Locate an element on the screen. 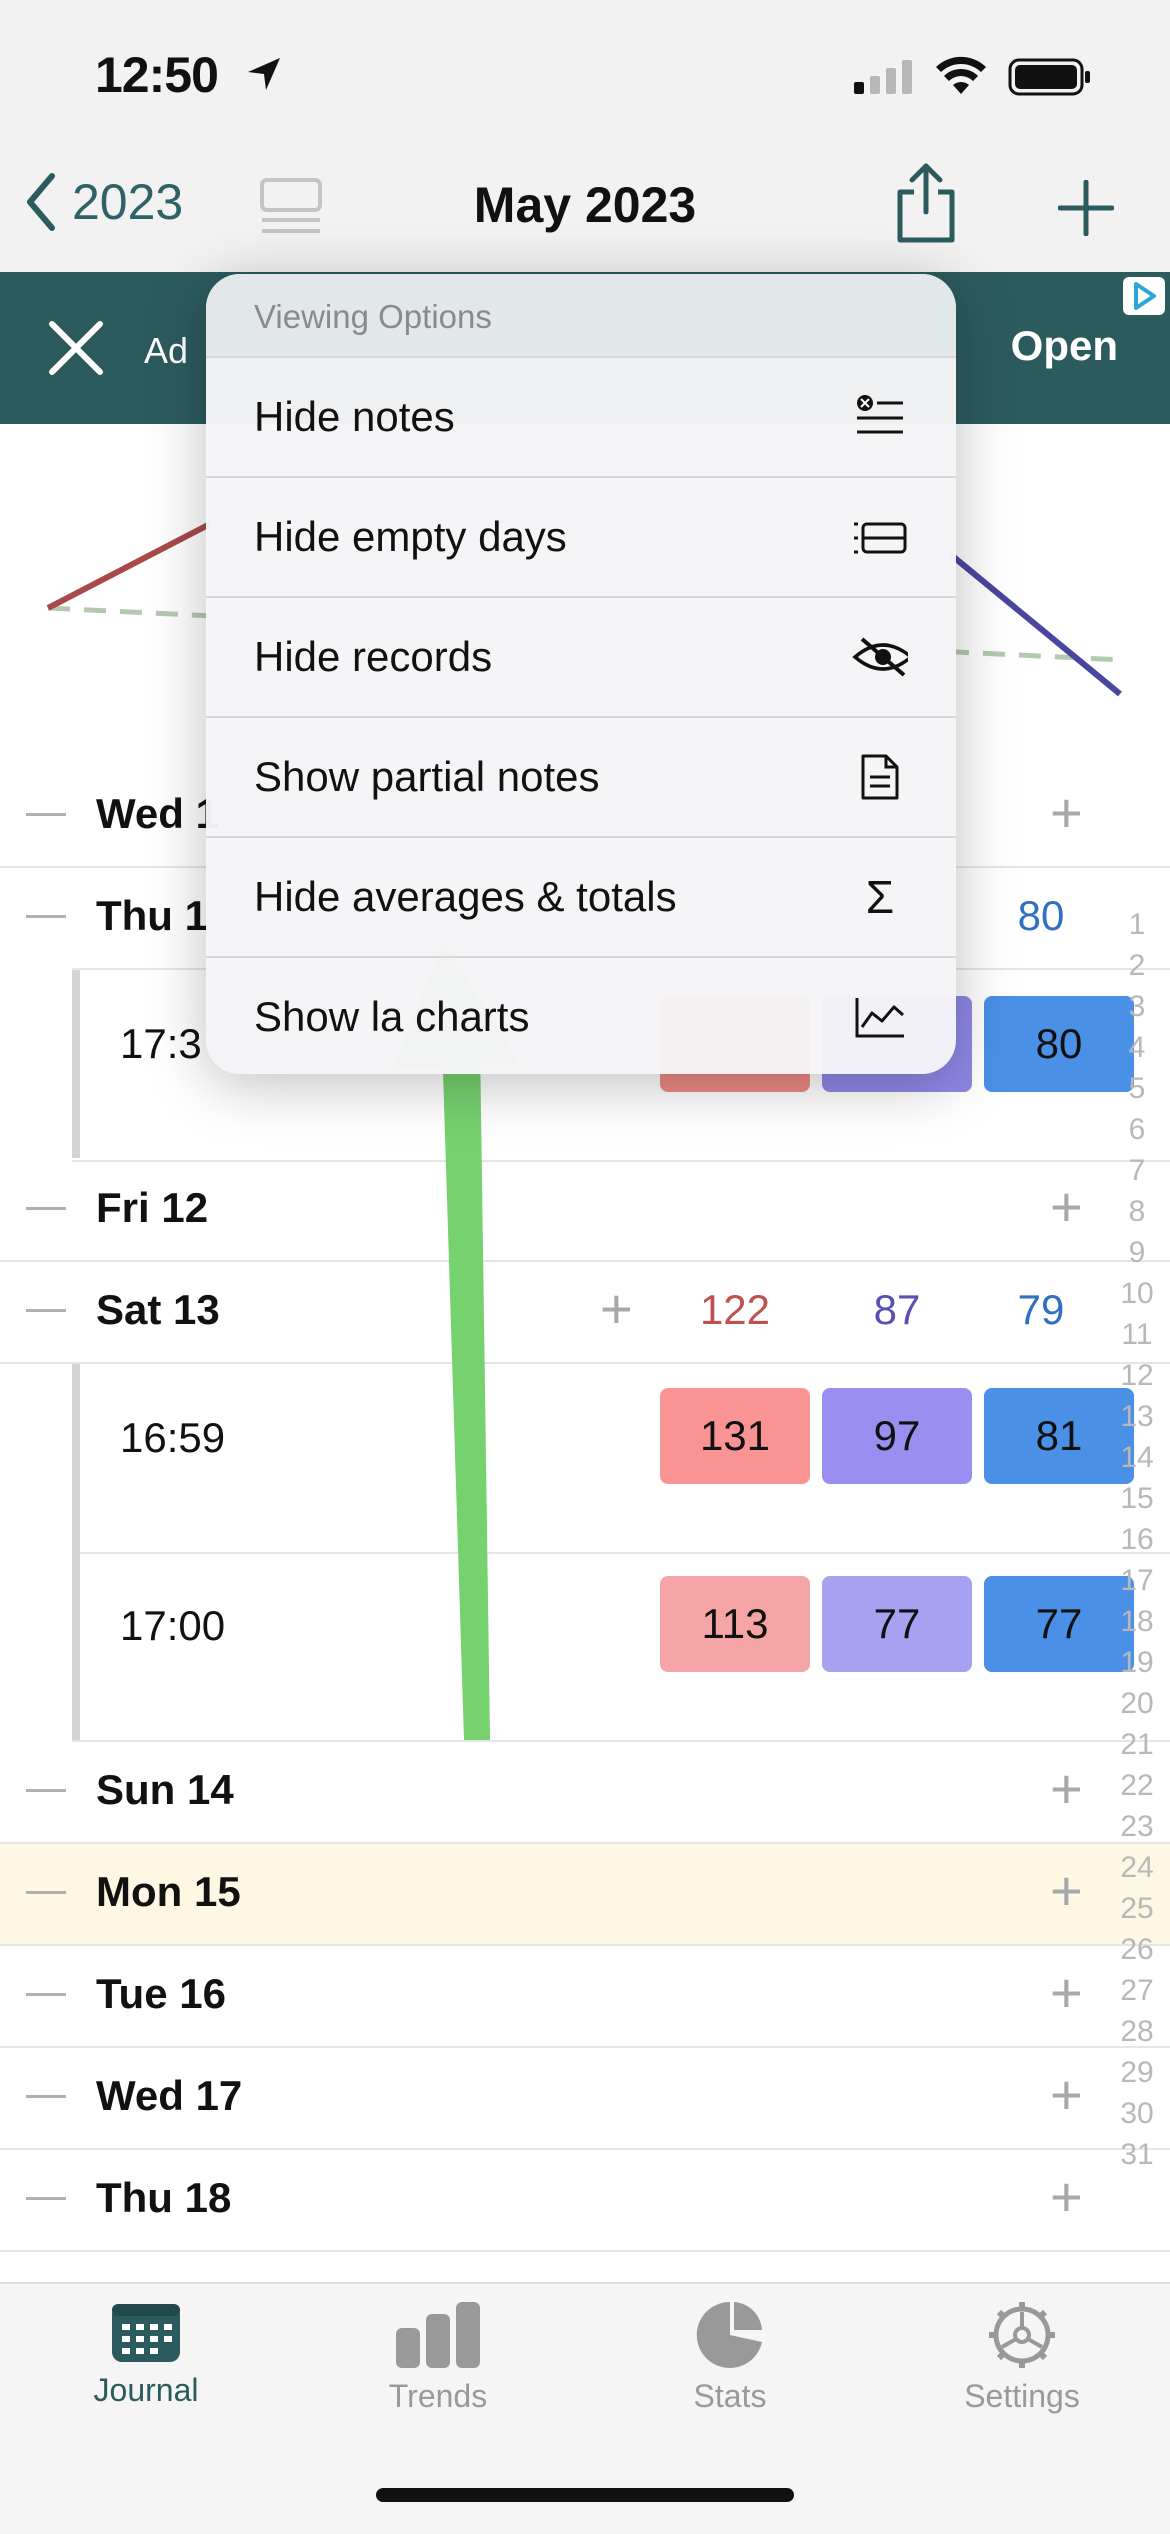 Image resolution: width=1170 pixels, height=2534 pixels. systolic-average: 122 is located at coordinates (735, 1309).